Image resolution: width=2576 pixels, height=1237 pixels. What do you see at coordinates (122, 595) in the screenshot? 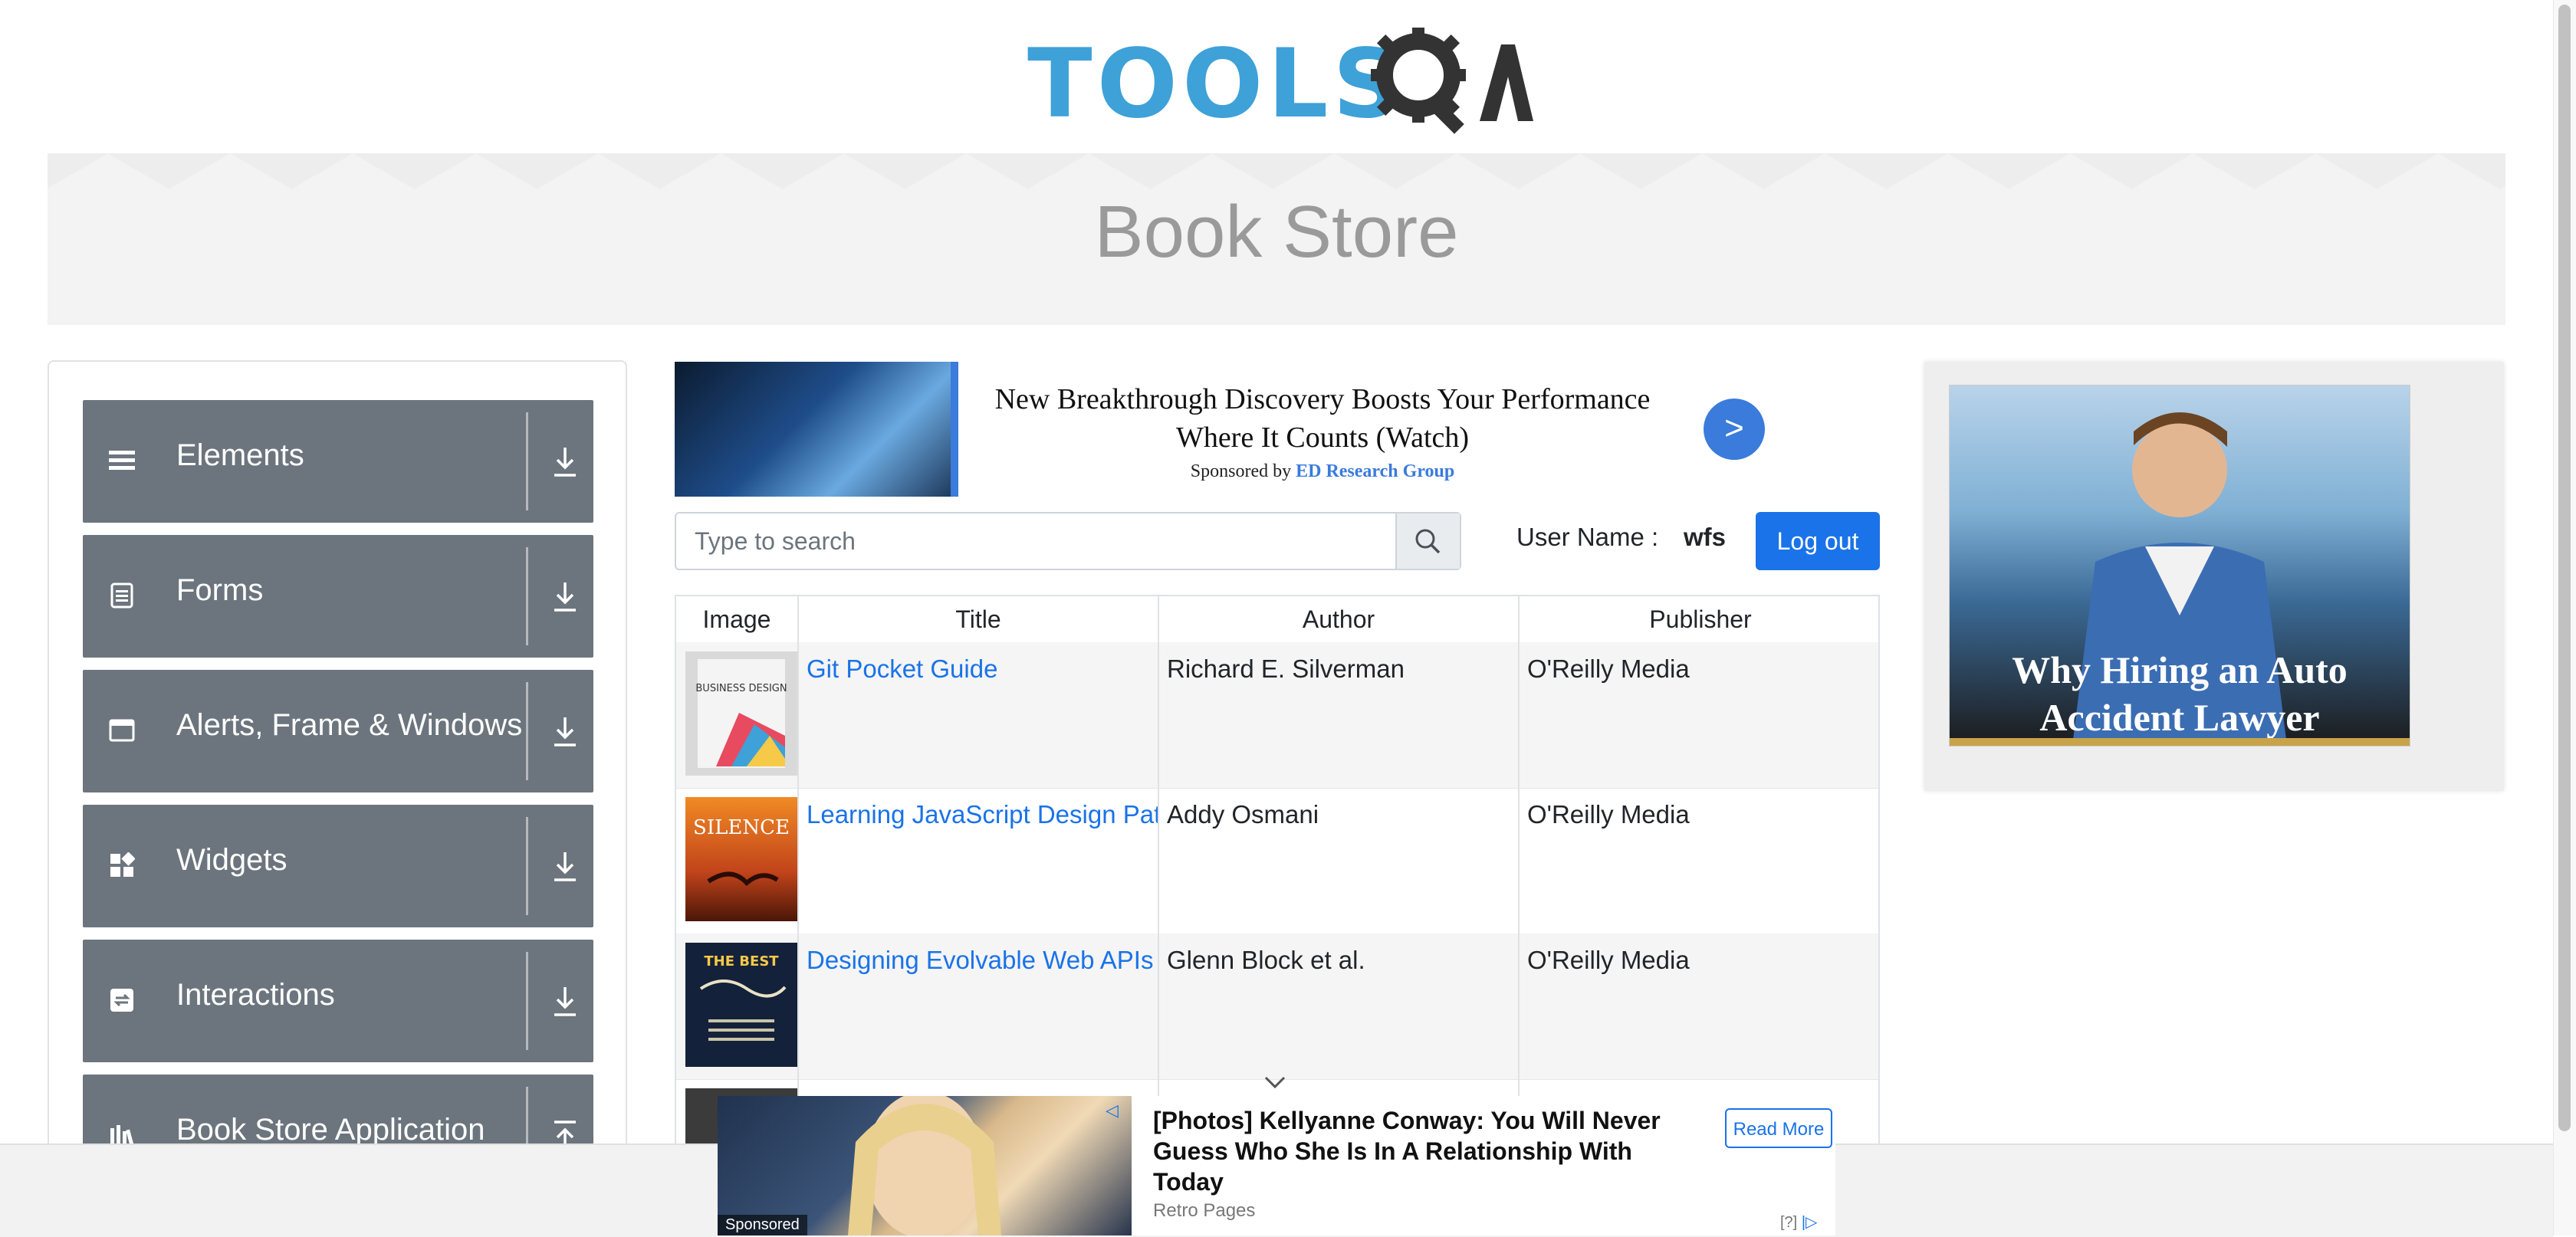
I see `document-icon` at bounding box center [122, 595].